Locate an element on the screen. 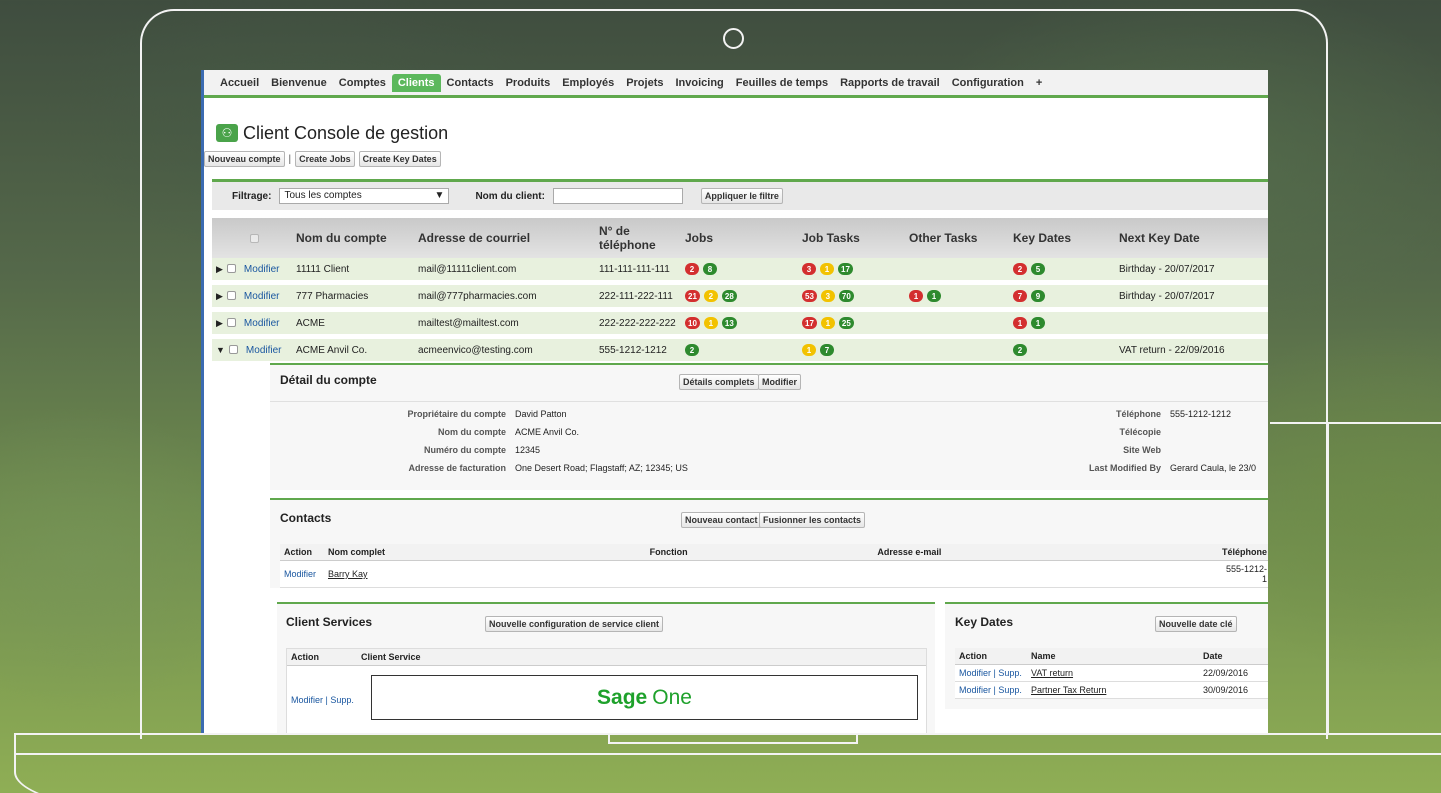 The image size is (1441, 793). detail-key: Nom du compte is located at coordinates (471, 432).